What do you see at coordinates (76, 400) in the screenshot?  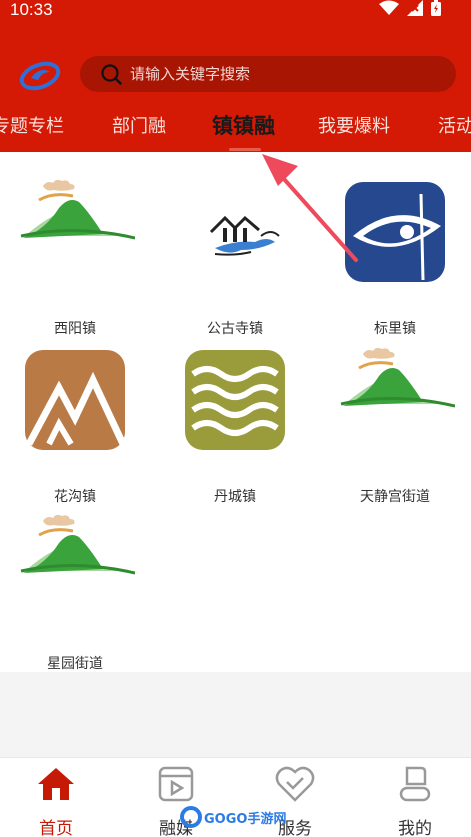 I see `peaks-logo-icon` at bounding box center [76, 400].